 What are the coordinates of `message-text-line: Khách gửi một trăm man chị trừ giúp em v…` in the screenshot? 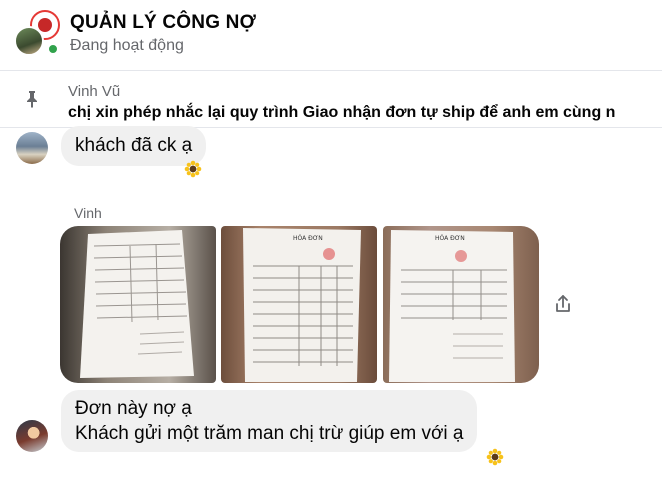 It's located at (269, 433).